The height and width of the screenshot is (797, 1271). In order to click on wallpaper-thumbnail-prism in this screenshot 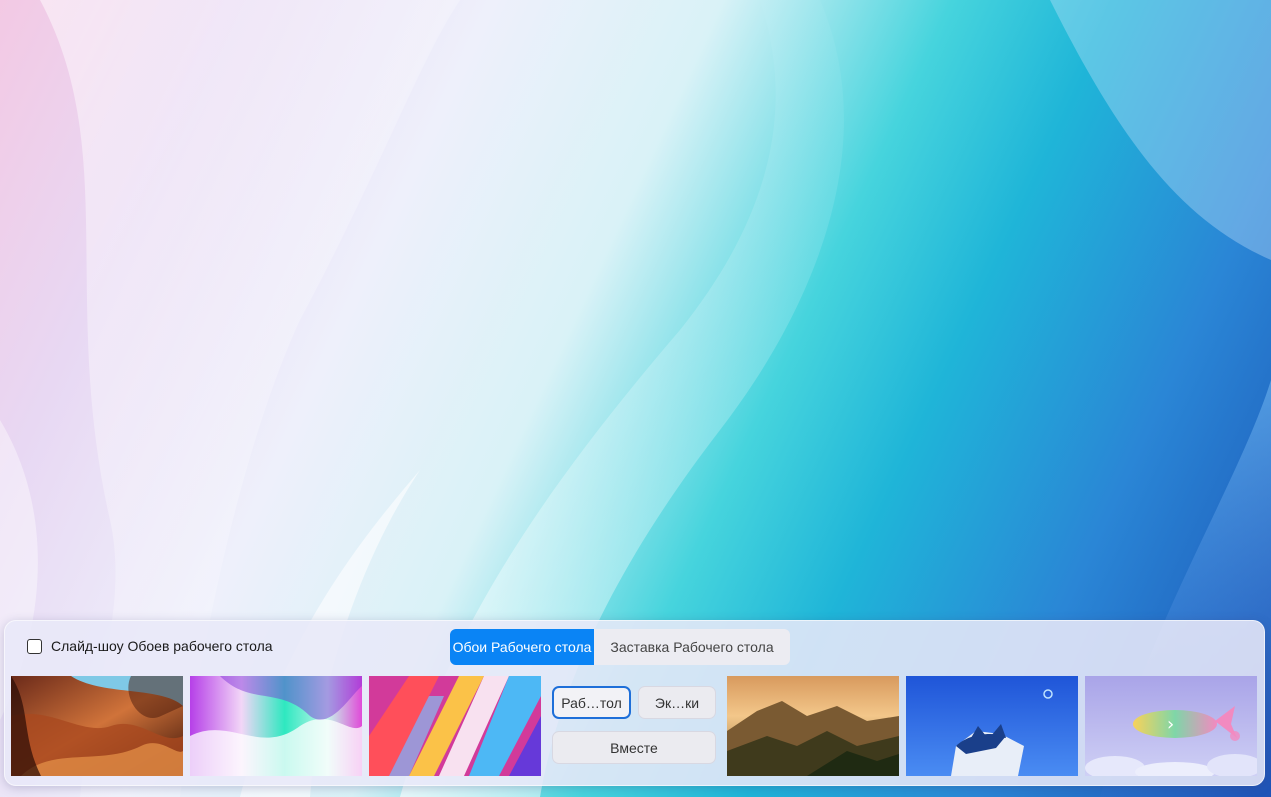, I will do `click(455, 726)`.